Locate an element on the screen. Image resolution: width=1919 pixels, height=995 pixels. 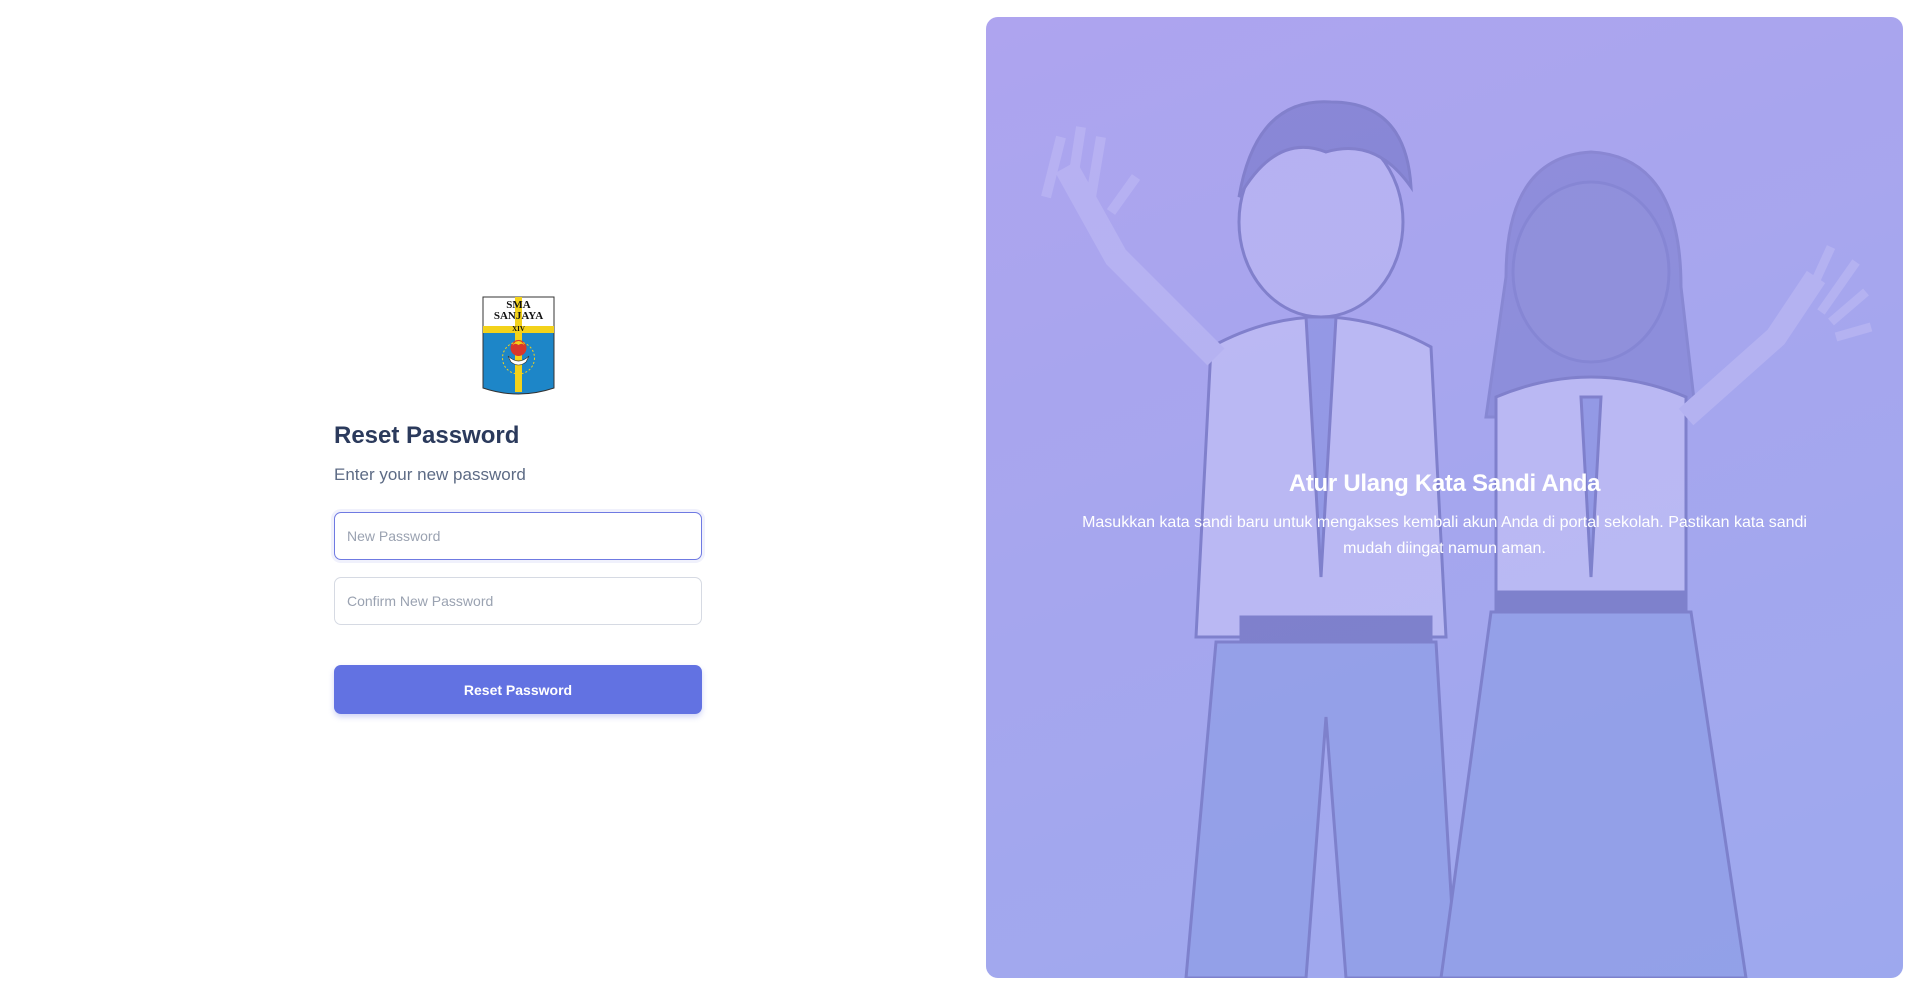
page-subtitle: Enter your new password is located at coordinates (430, 474).